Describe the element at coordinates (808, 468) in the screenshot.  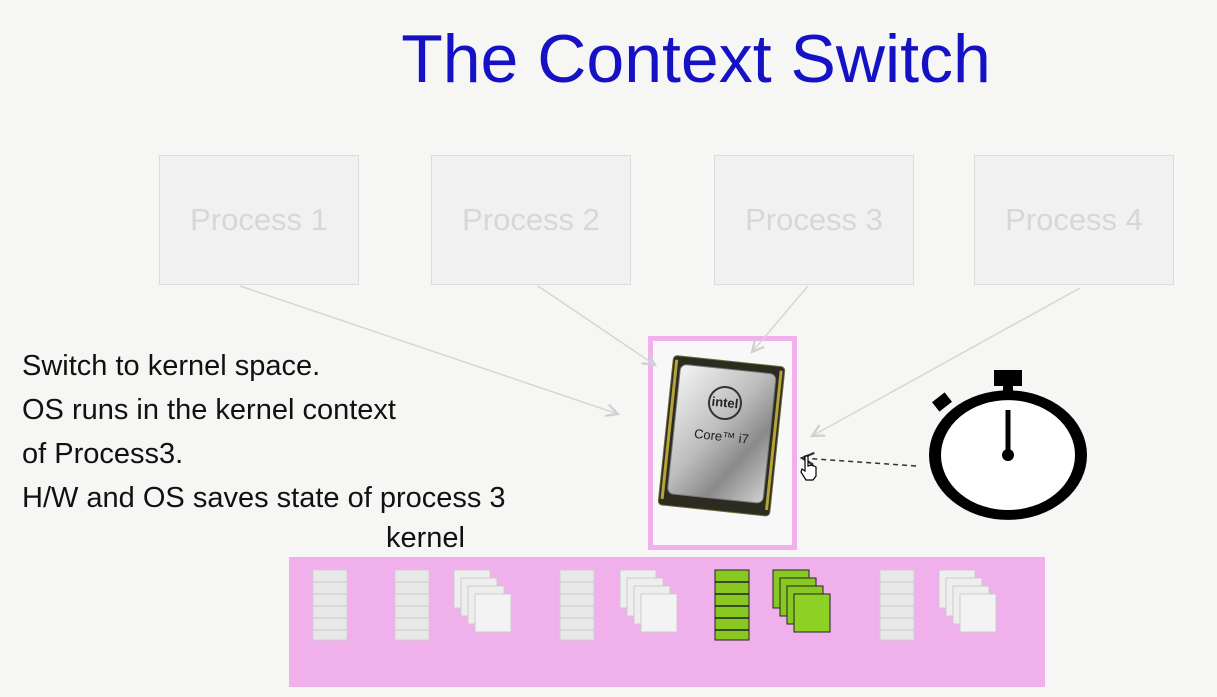
I see `hand-cursor-icon` at that location.